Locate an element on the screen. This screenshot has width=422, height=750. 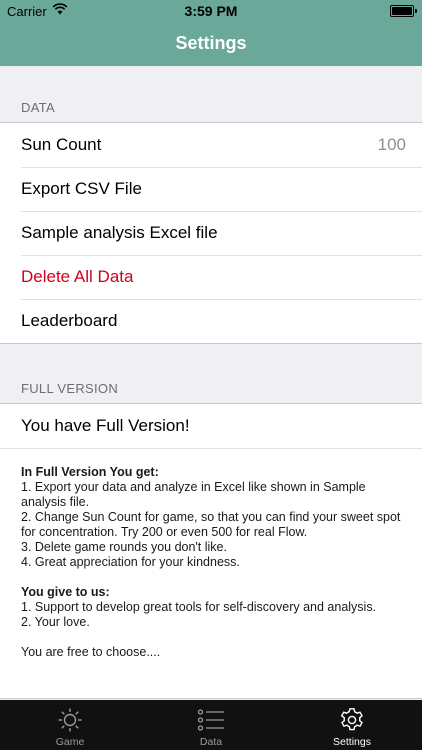
delete-all-data-row: Delete All Data is located at coordinates (211, 277).